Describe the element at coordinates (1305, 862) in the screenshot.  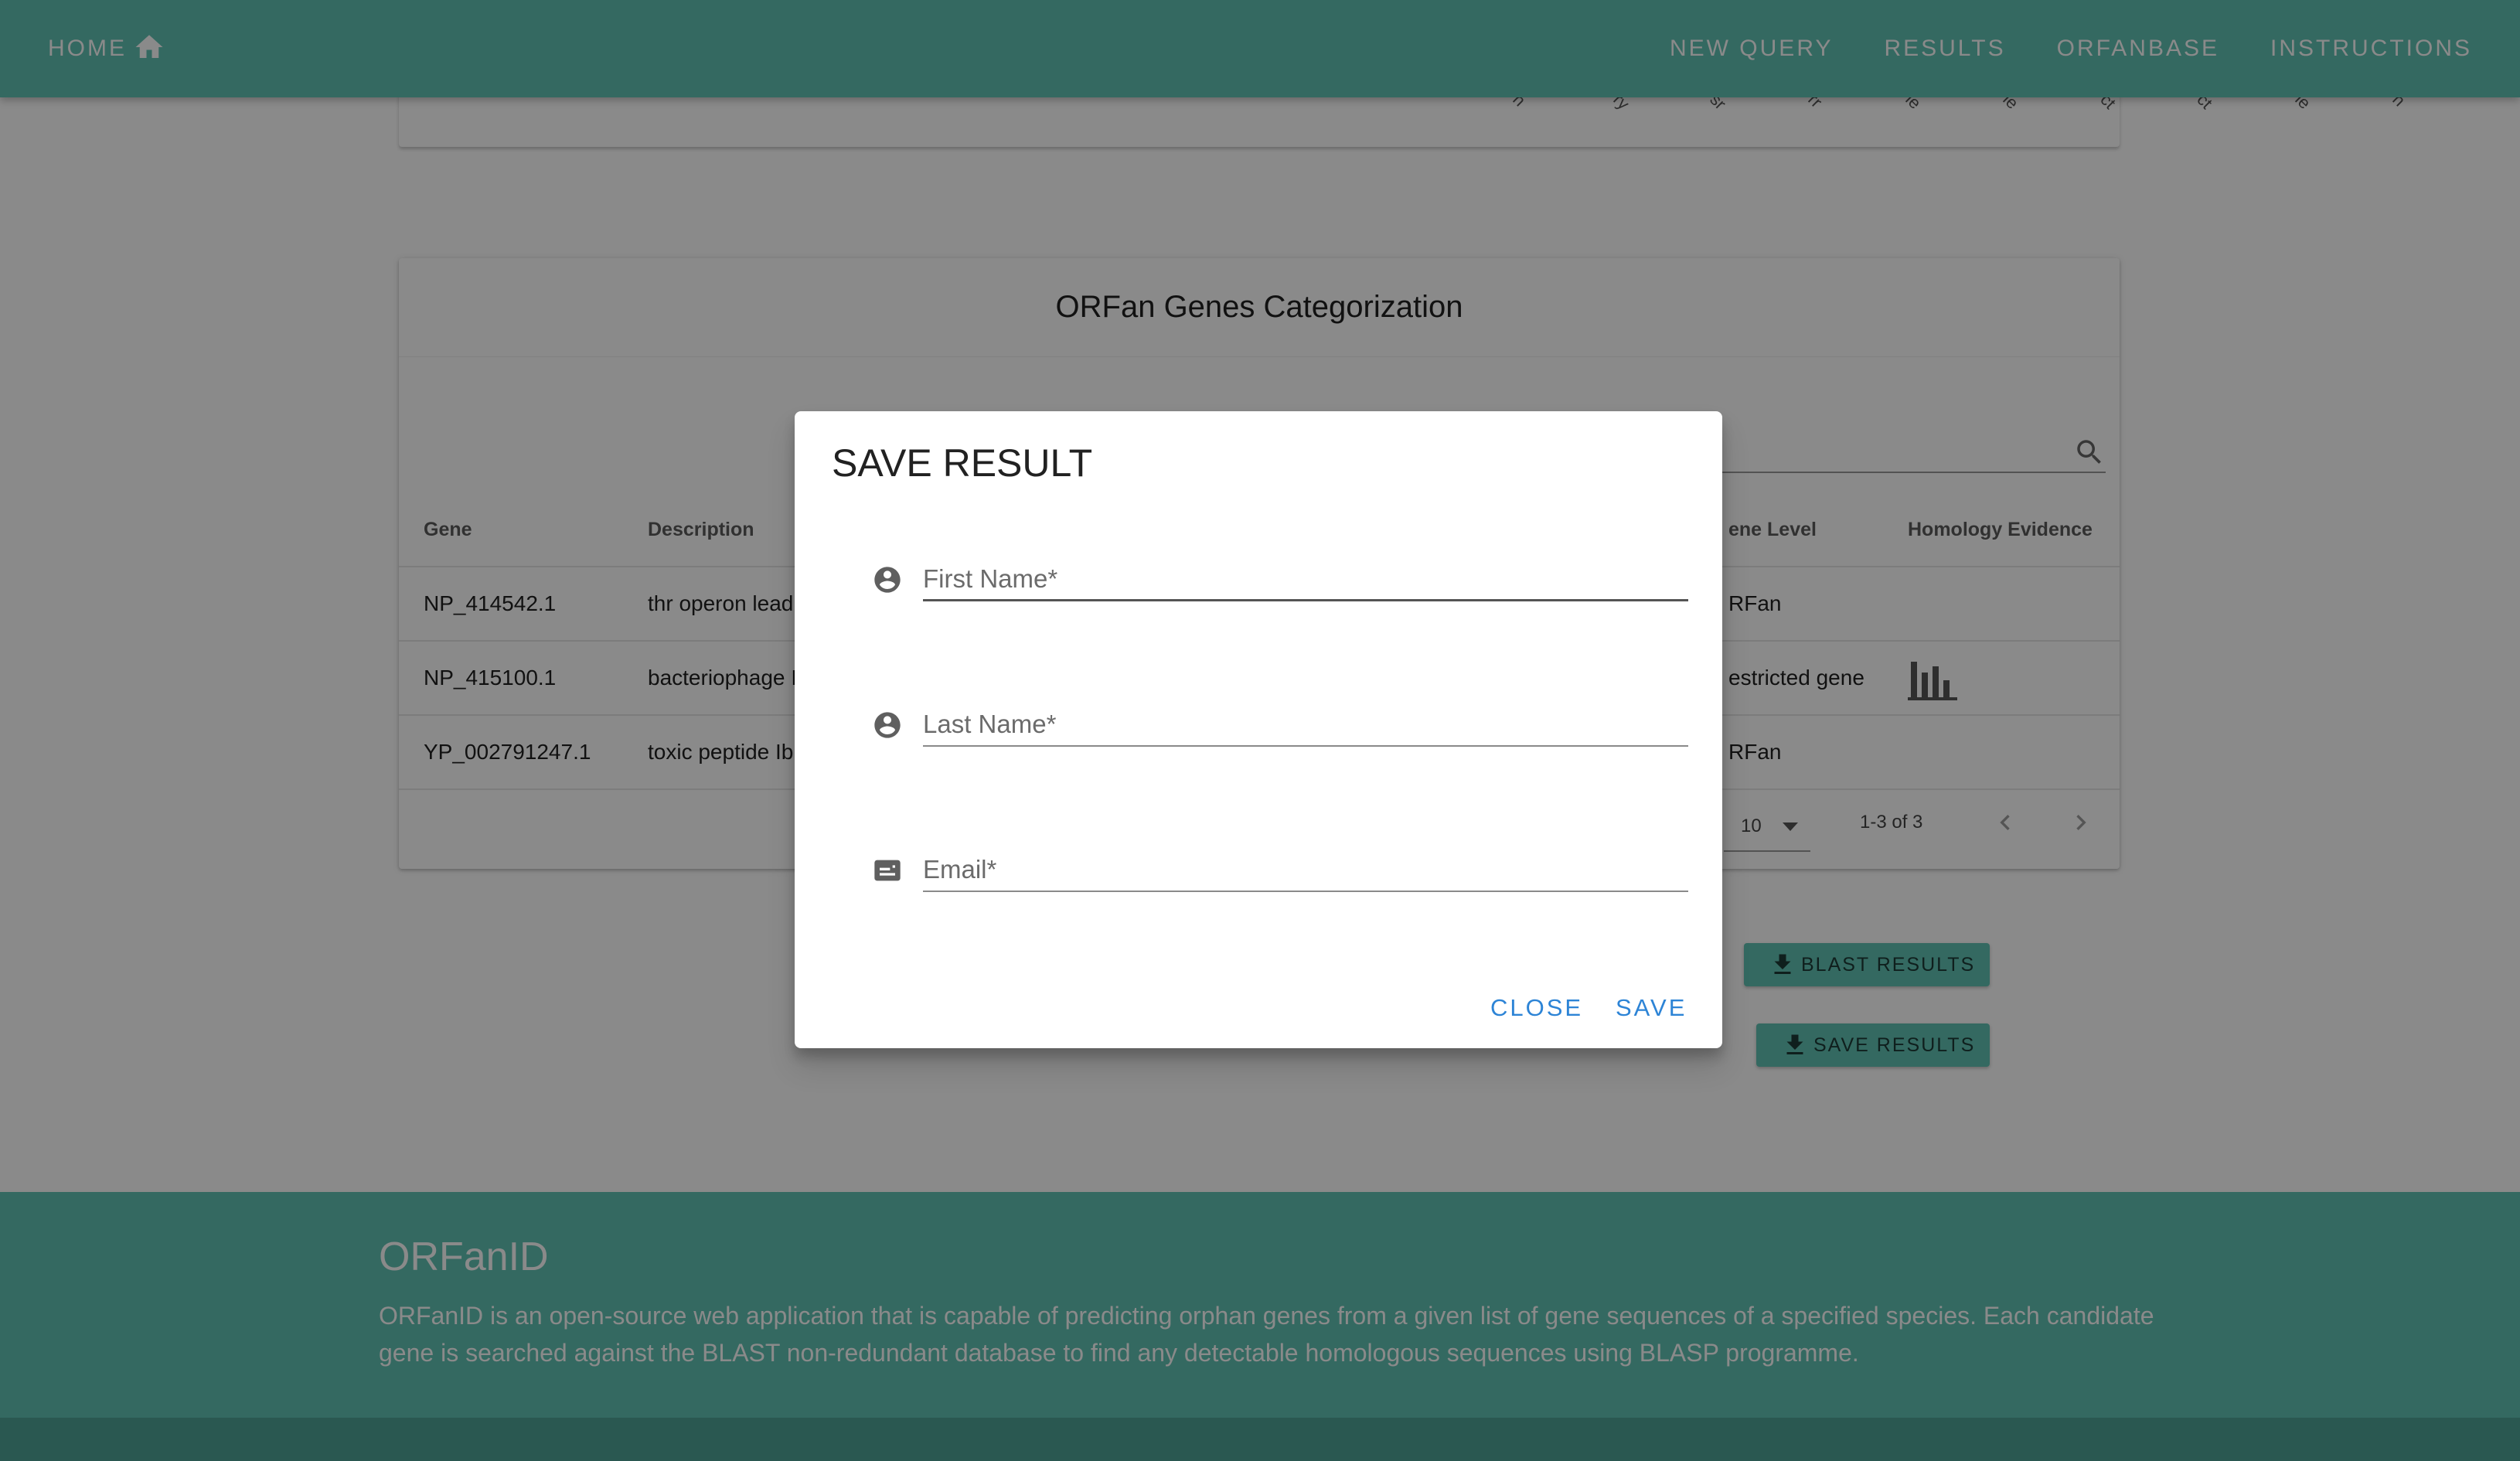
I see `email-input` at that location.